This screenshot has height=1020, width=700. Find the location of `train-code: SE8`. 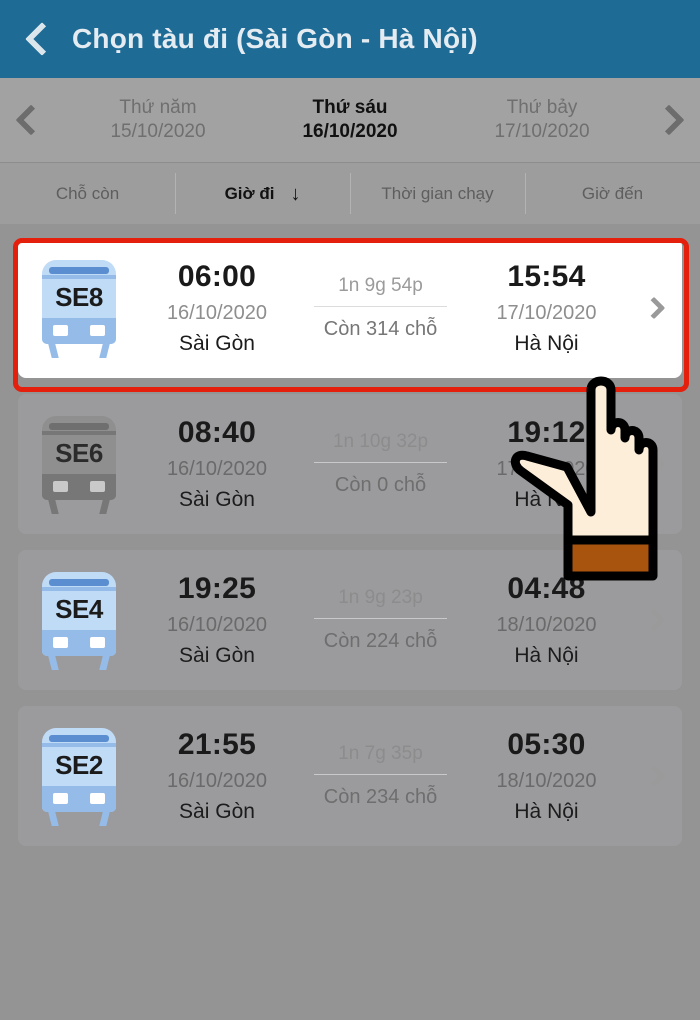

train-code: SE8 is located at coordinates (79, 297).